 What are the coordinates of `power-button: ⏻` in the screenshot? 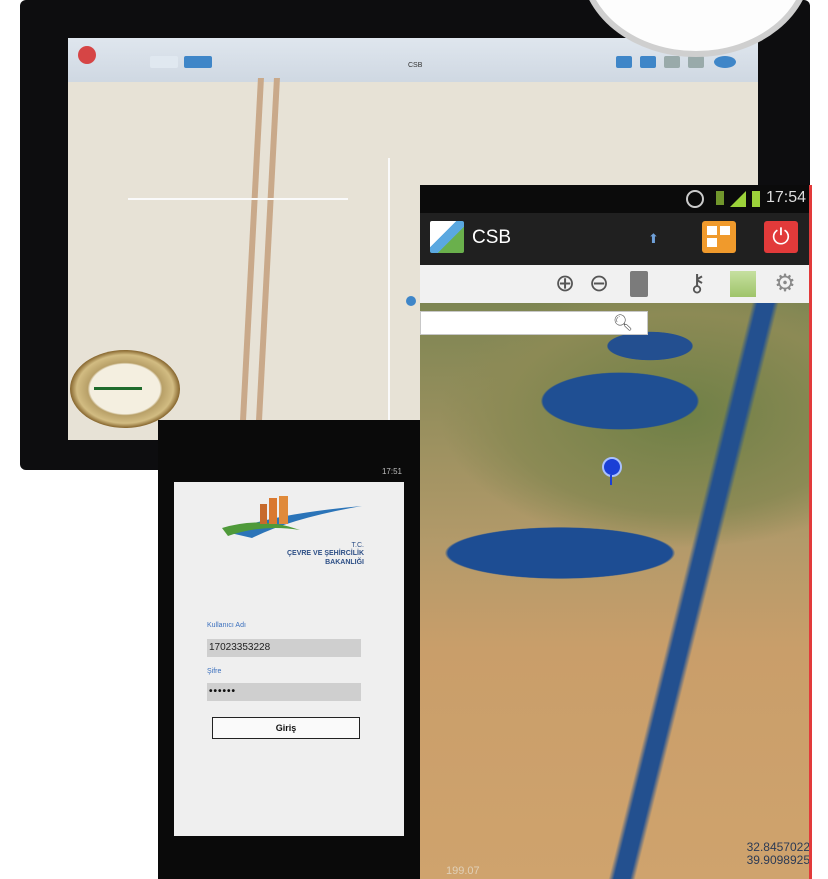 It's located at (781, 237).